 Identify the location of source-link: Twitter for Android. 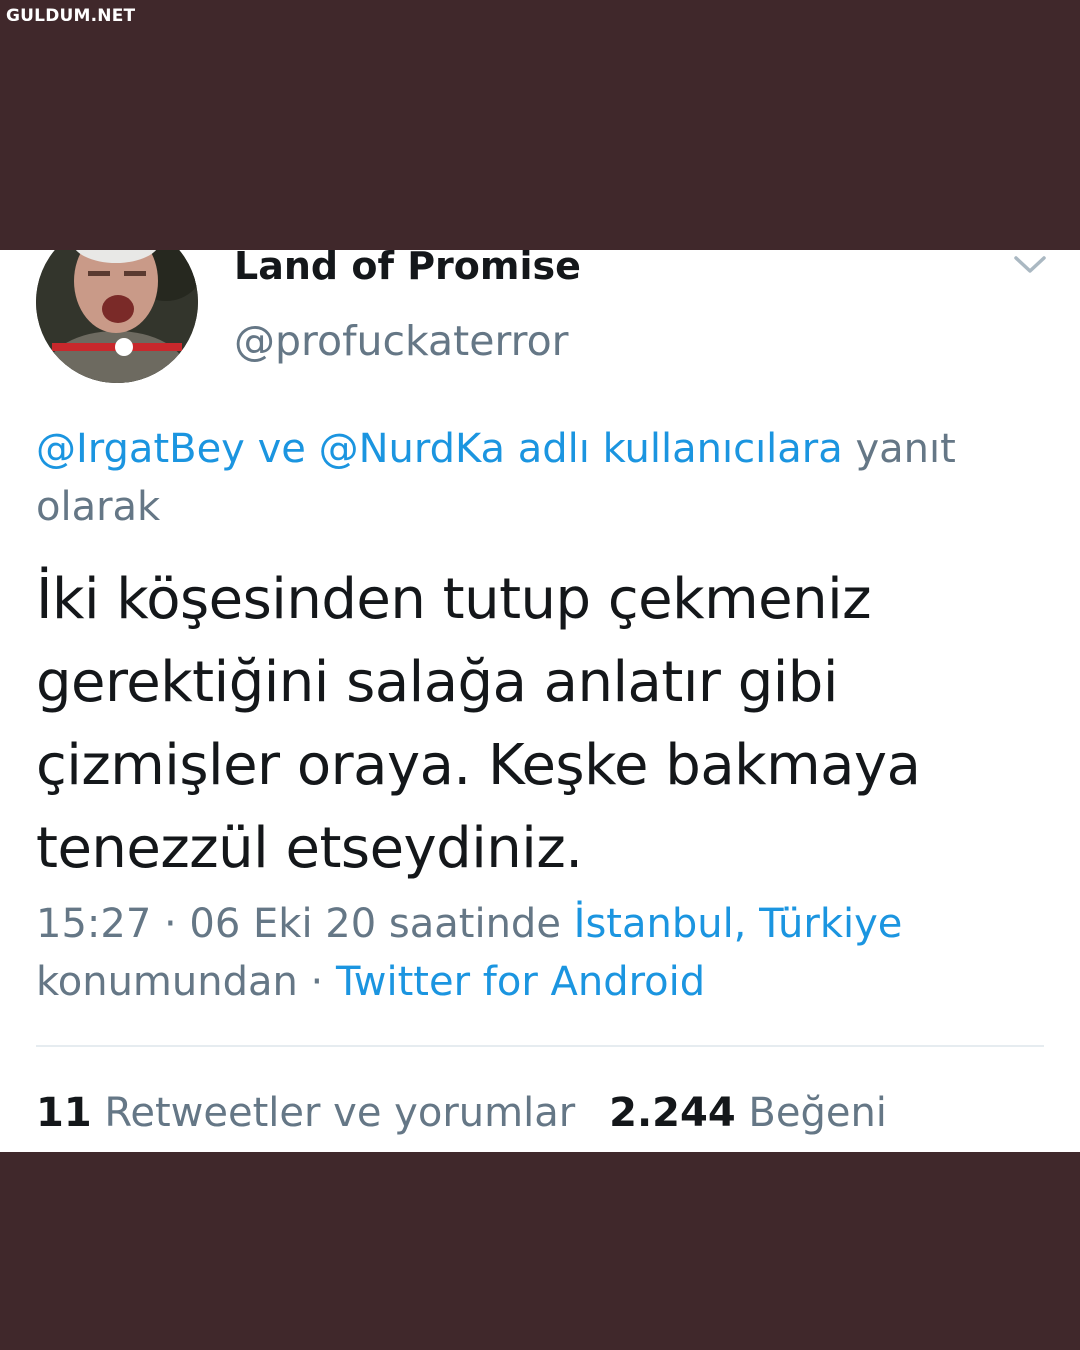
(520, 982).